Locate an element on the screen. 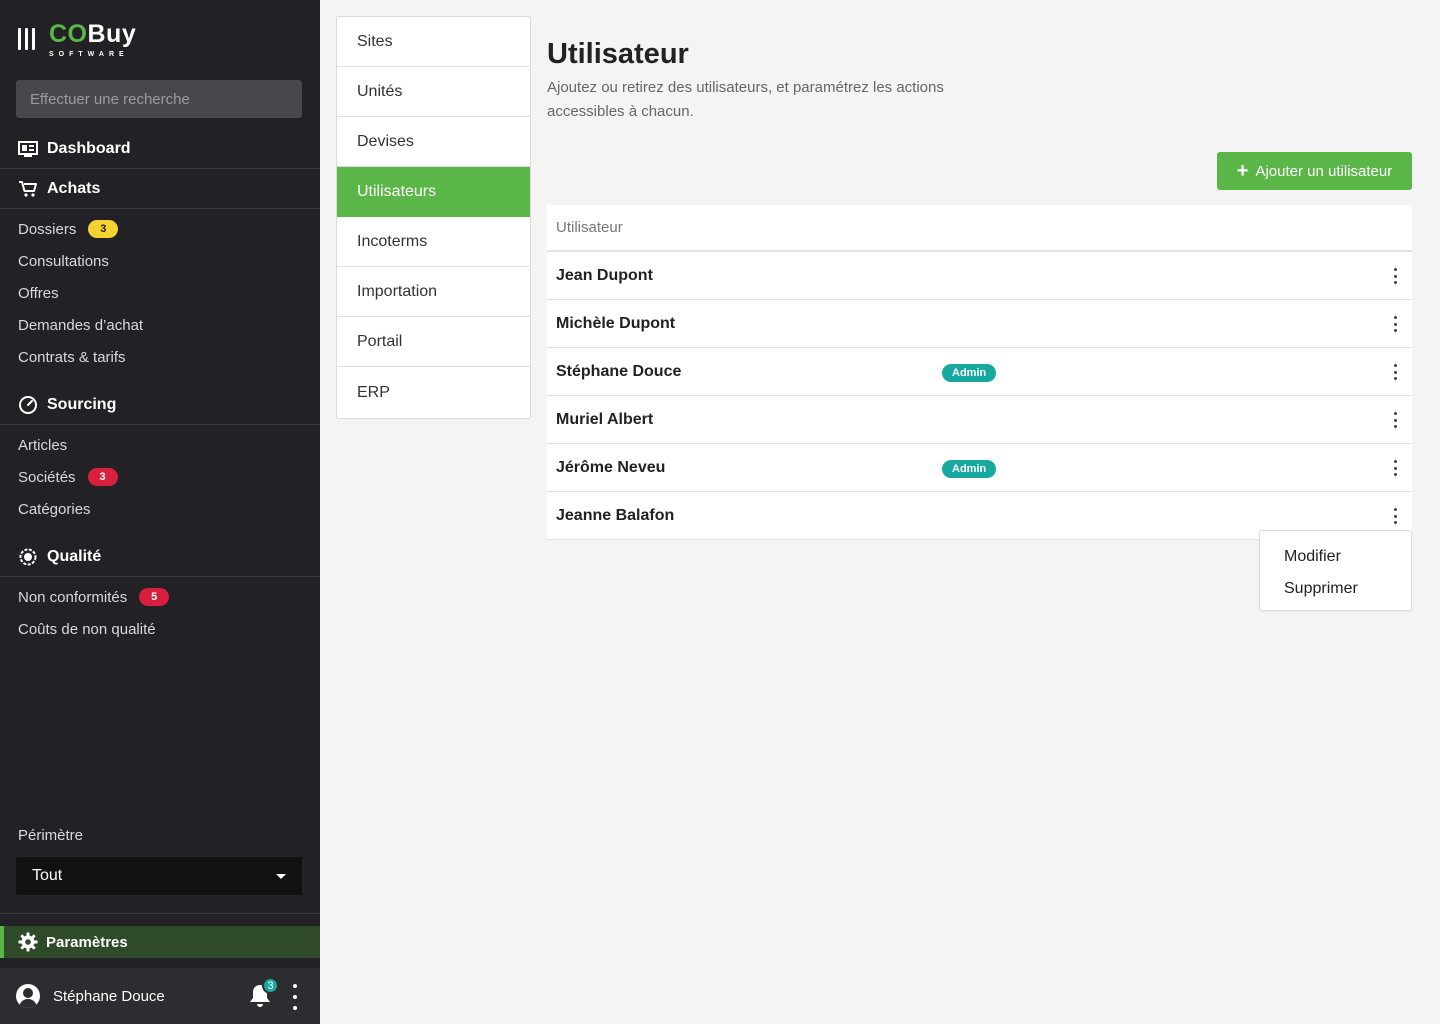 This screenshot has width=1440, height=1024. row-action-menu: Modifier Supprimer is located at coordinates (1335, 570).